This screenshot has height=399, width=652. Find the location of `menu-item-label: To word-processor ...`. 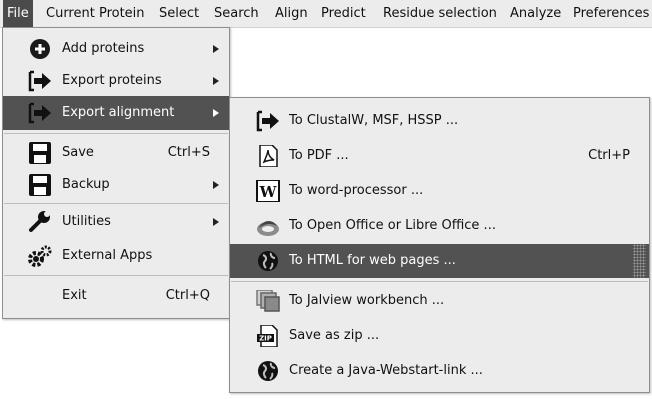

menu-item-label: To word-processor ... is located at coordinates (356, 190).